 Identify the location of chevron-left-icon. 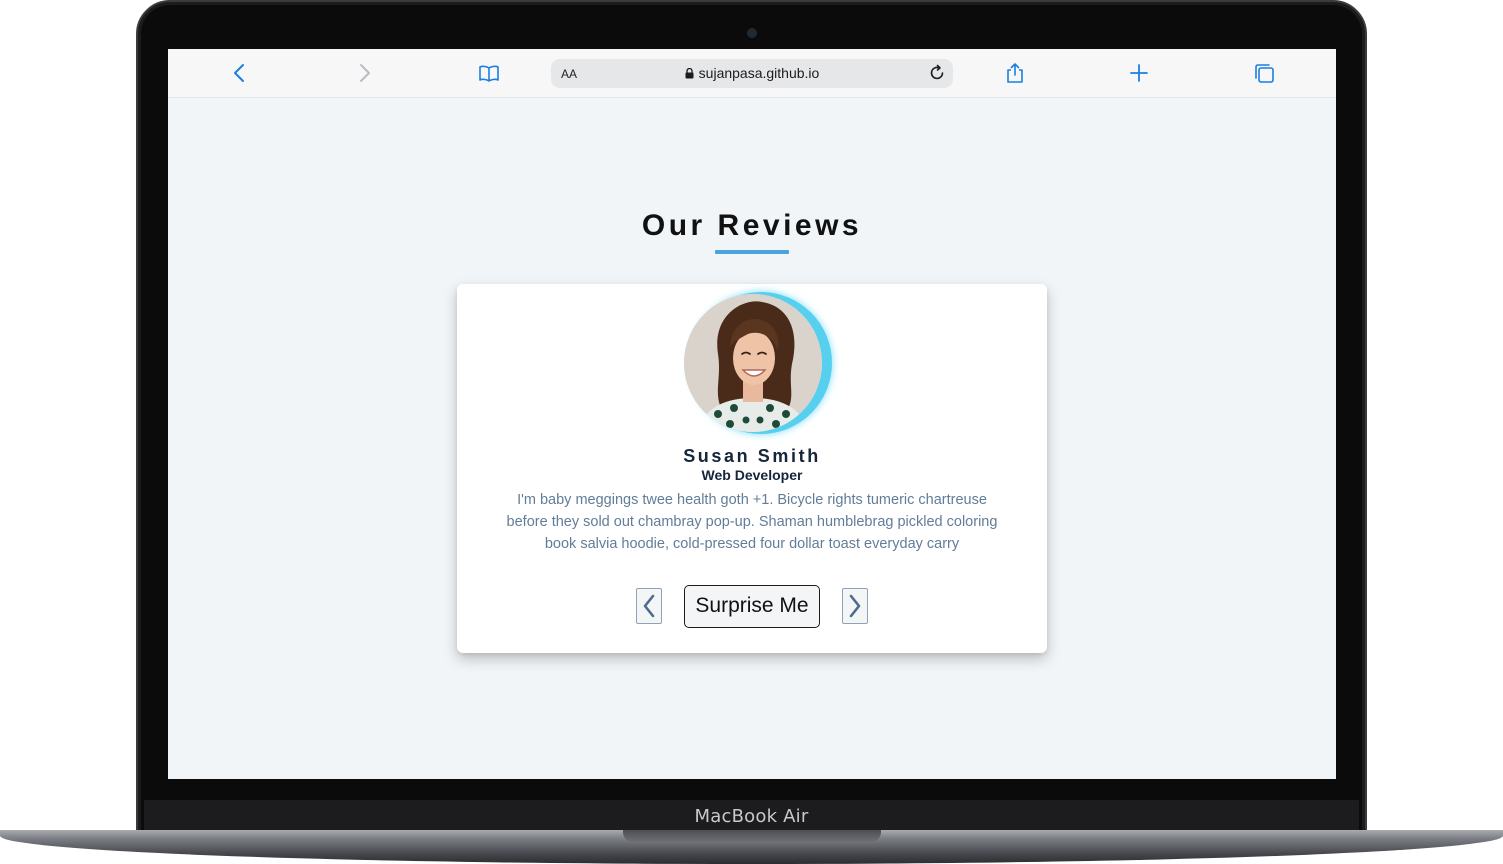
(649, 606).